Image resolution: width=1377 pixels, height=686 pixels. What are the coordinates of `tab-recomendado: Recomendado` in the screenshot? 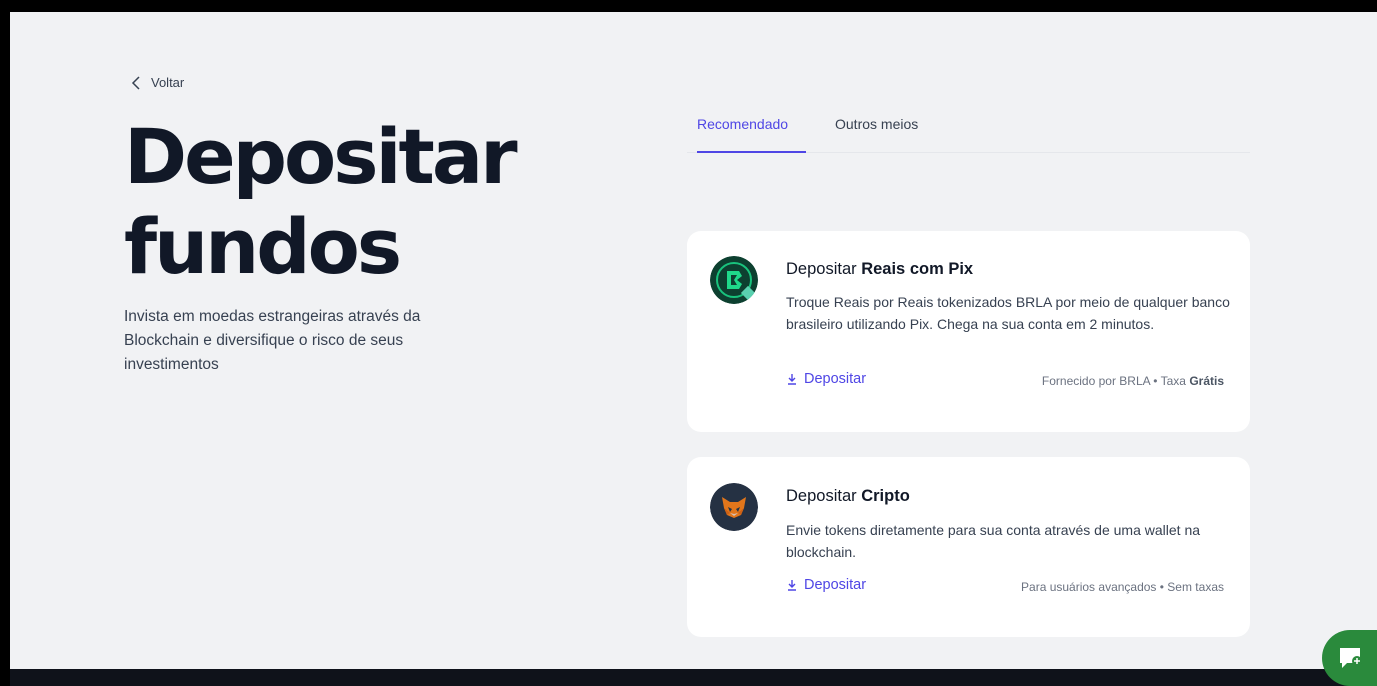 It's located at (751, 133).